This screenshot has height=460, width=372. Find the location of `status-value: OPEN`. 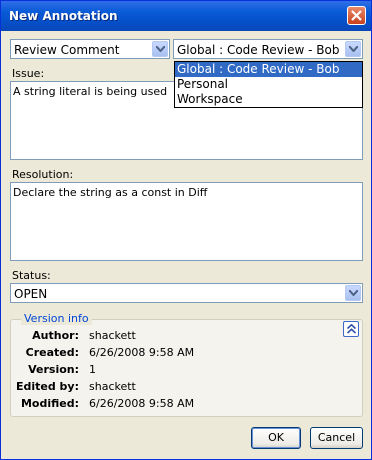

status-value: OPEN is located at coordinates (31, 294).